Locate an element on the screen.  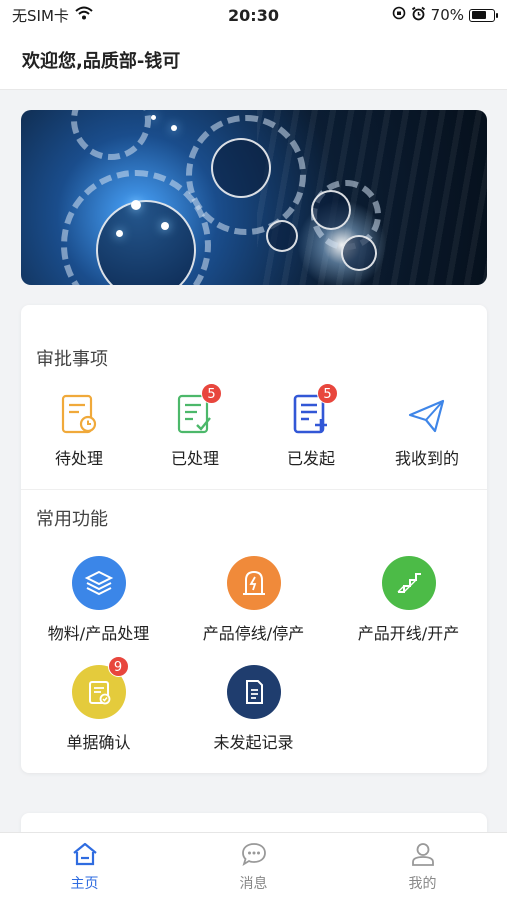
approval-item-label: 我收到的 is located at coordinates (426, 458).